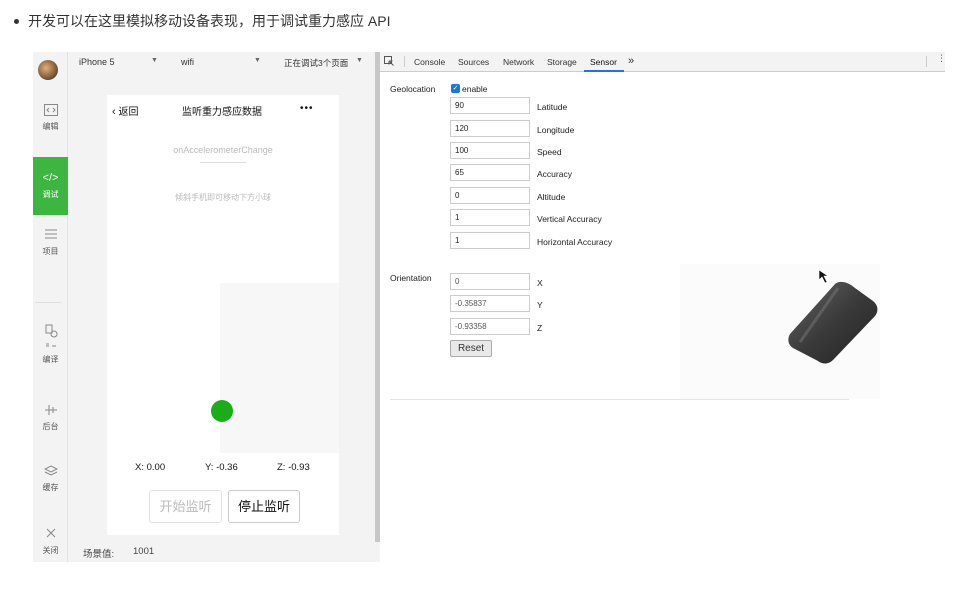  What do you see at coordinates (490, 128) in the screenshot?
I see `longitude-field: 120` at bounding box center [490, 128].